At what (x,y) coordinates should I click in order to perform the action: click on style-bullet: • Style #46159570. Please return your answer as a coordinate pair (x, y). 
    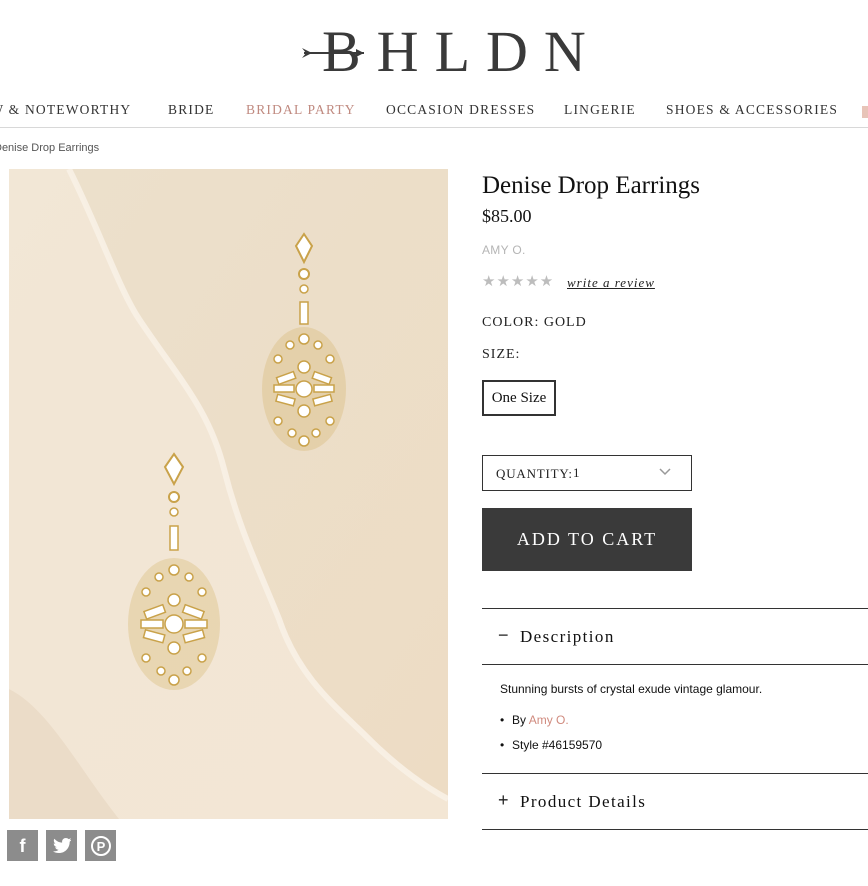
    Looking at the image, I should click on (551, 745).